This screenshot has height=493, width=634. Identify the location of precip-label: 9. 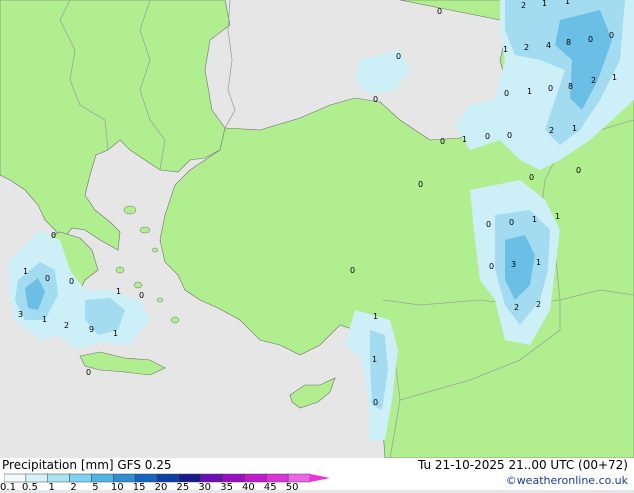
(91, 329).